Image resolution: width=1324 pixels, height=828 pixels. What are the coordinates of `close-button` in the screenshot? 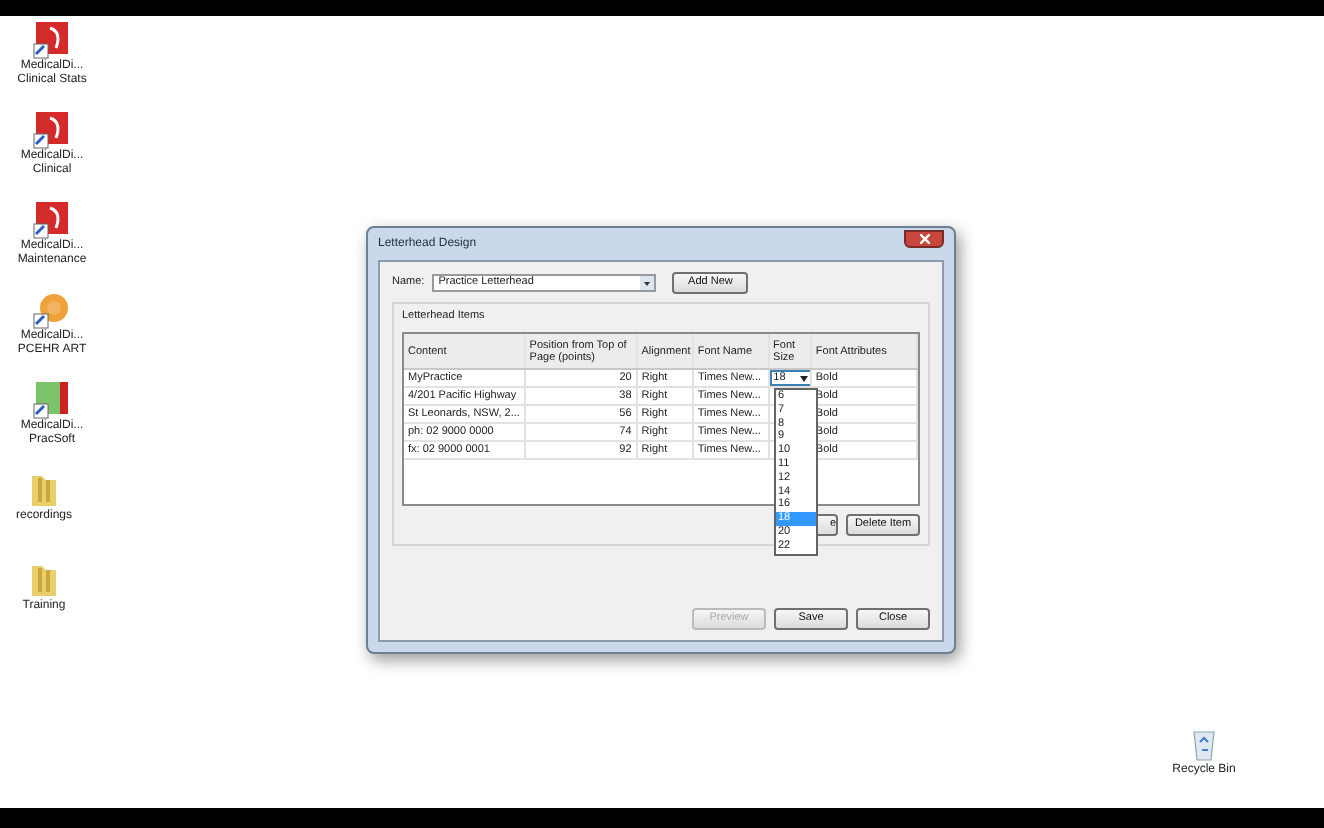 It's located at (924, 238).